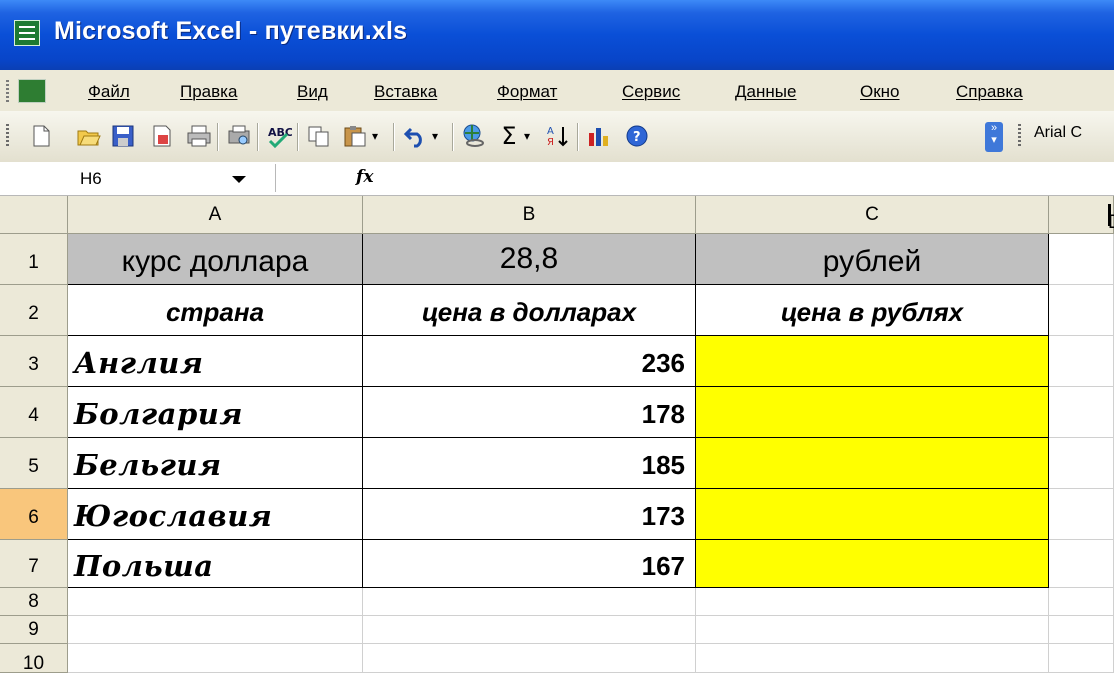 The image size is (1114, 684). Describe the element at coordinates (529, 310) in the screenshot. I see `cell-b2: цена в долларах` at that location.